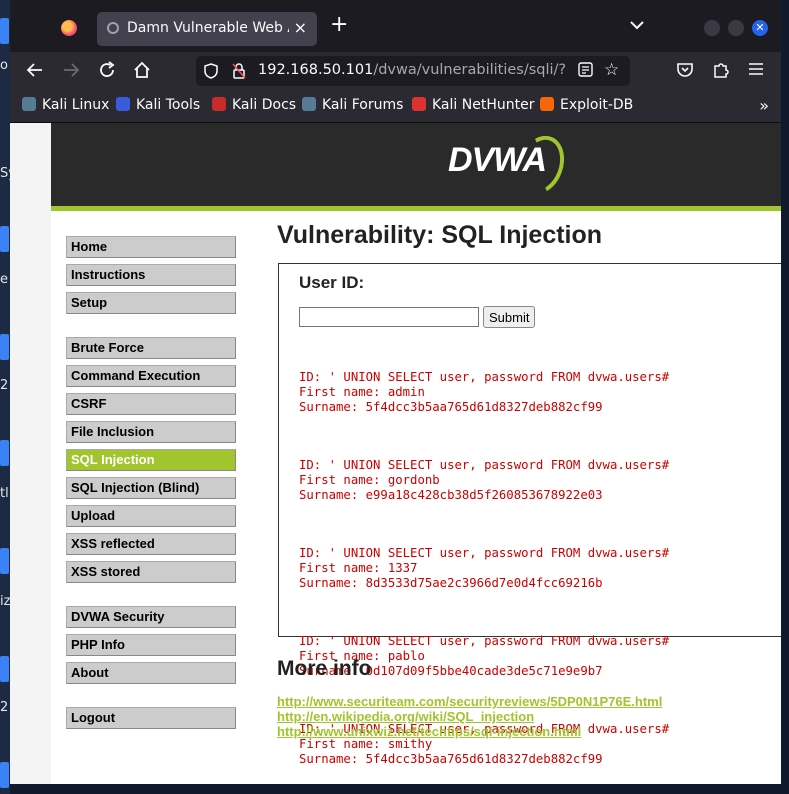 This screenshot has width=789, height=794. I want to click on menu-item-command-execution: Command Execution, so click(151, 376).